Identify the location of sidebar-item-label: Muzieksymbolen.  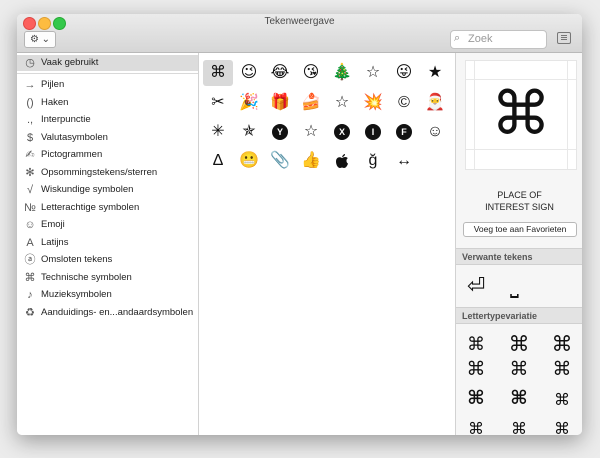
(76, 294).